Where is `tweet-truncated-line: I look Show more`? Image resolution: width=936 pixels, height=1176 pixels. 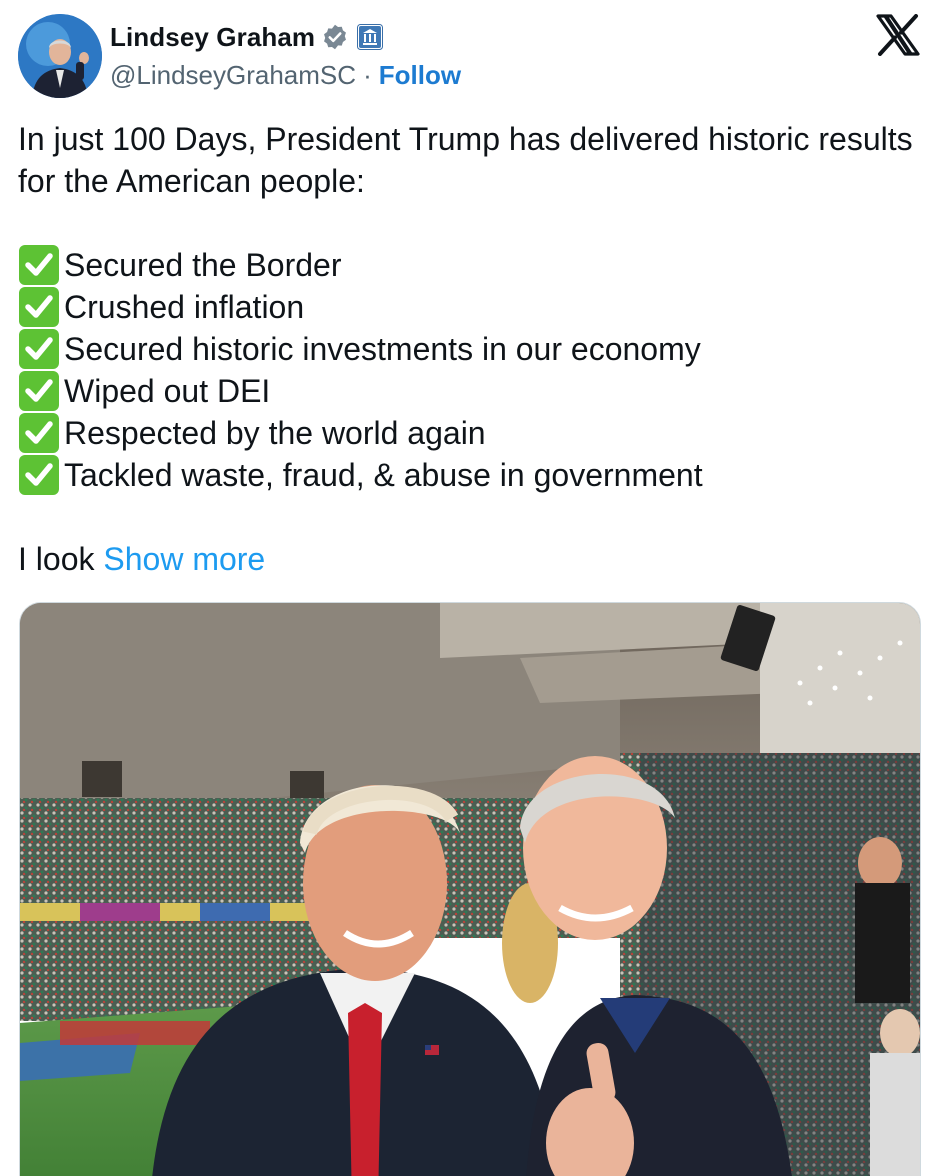
tweet-truncated-line: I look Show more is located at coordinates (468, 559).